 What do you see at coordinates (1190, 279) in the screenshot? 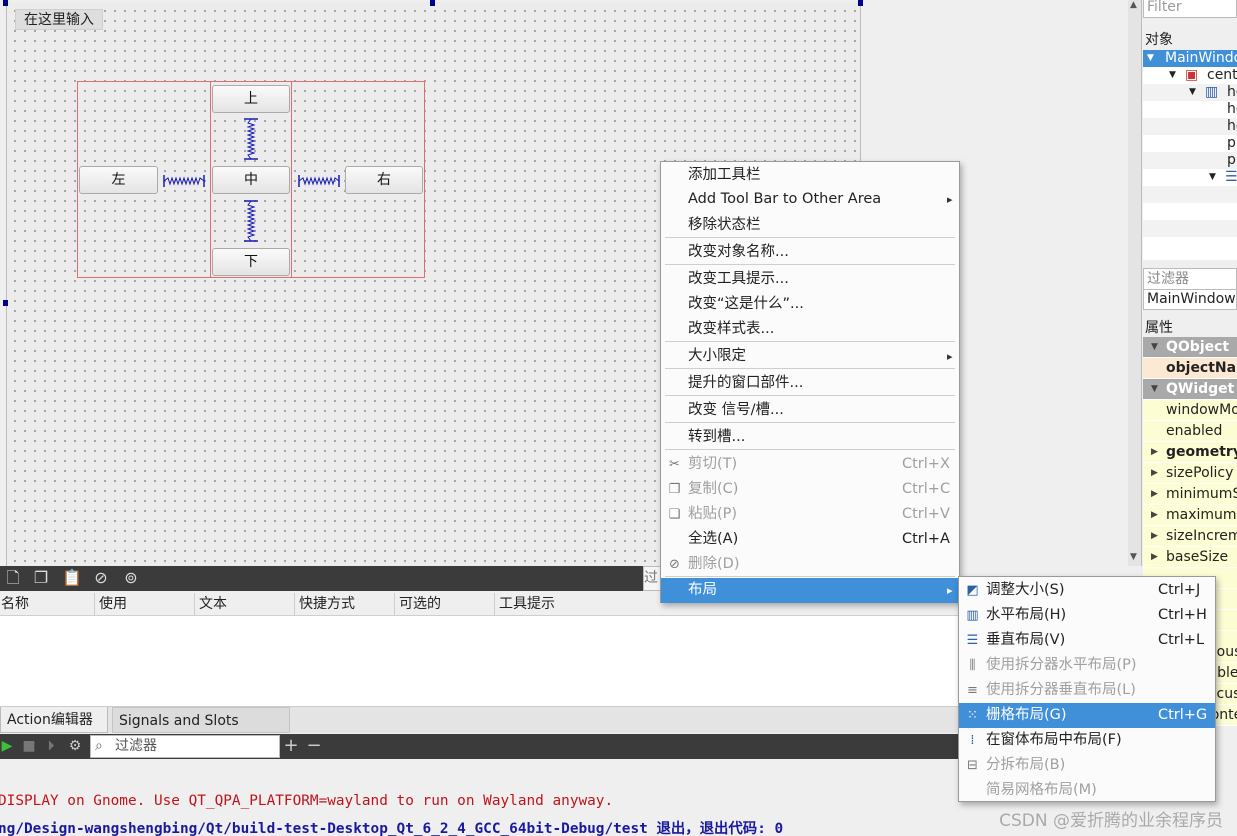
I see `property-filter-input: 过滤器` at bounding box center [1190, 279].